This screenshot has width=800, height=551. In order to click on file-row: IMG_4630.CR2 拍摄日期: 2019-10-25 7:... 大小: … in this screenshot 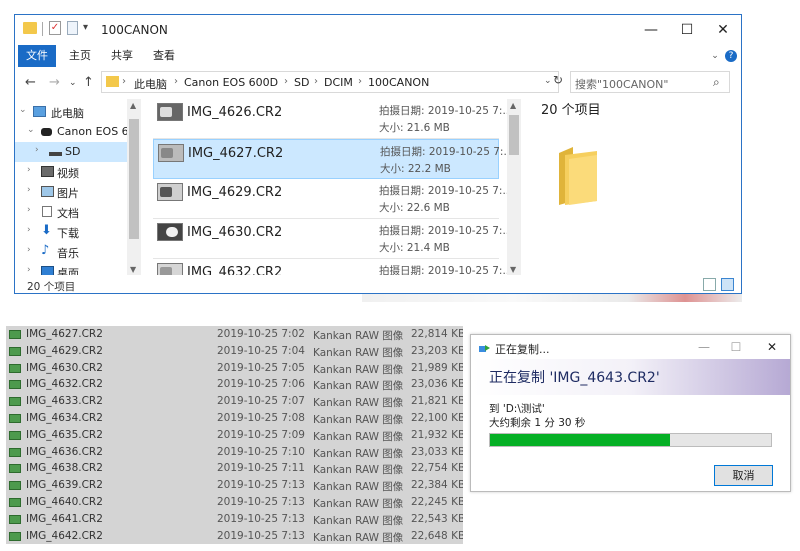, I will do `click(330, 239)`.